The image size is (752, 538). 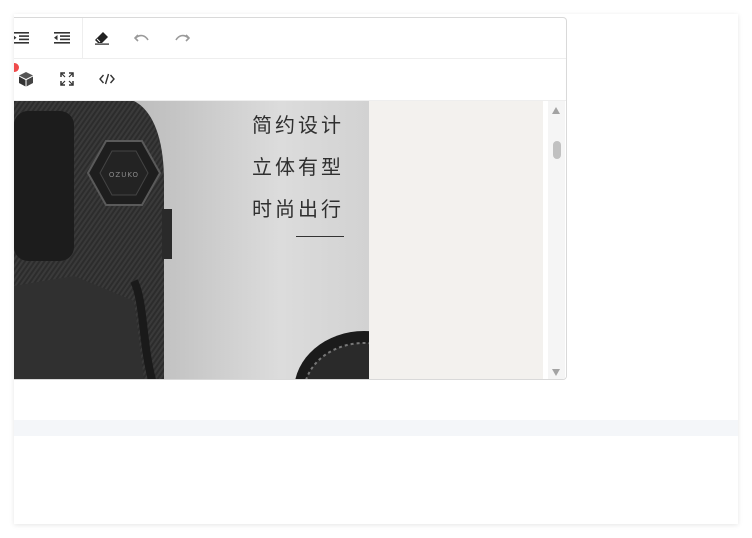 I want to click on scroll-up-arrow-icon, so click(x=556, y=110).